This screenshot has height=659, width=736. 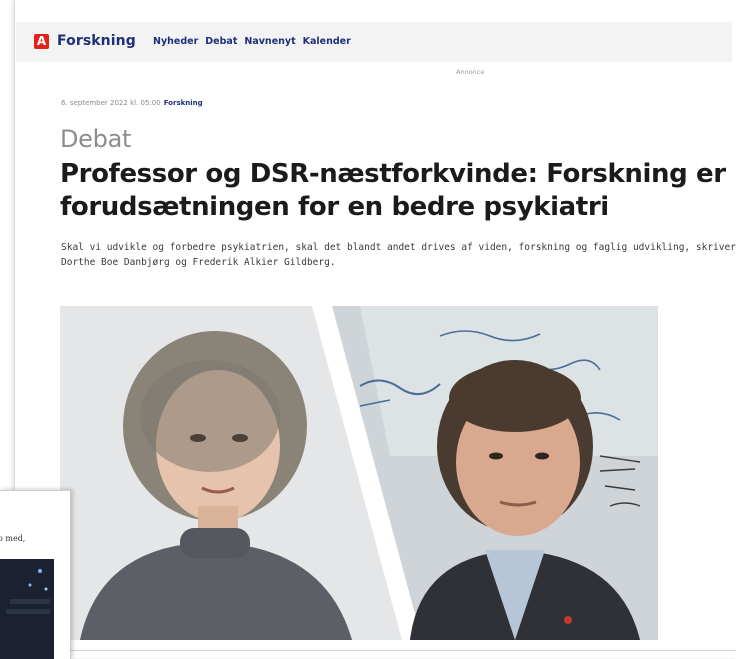 I want to click on nav-item-kalender: Kalender, so click(x=327, y=41).